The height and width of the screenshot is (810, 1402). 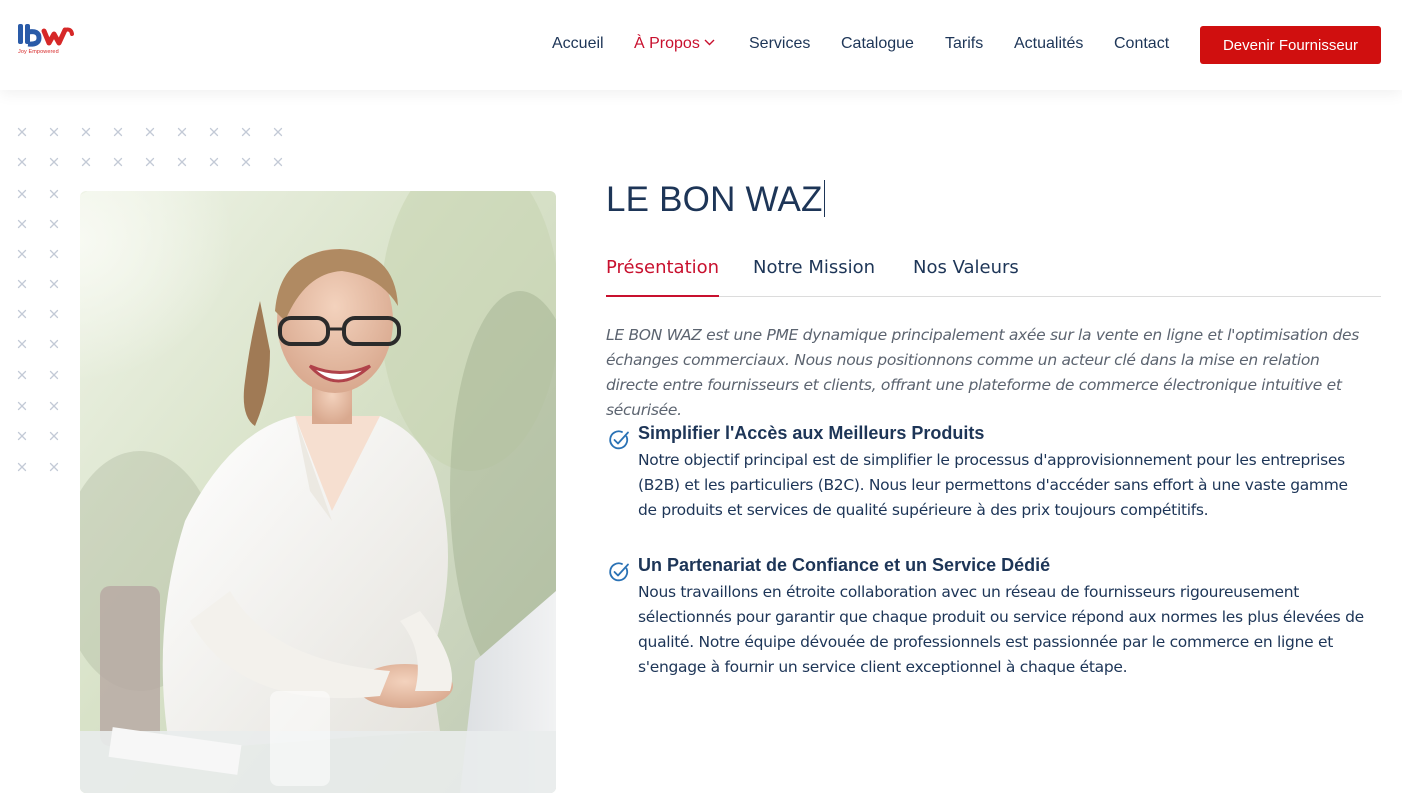 I want to click on nav-tarifs: Tarifs, so click(x=964, y=44).